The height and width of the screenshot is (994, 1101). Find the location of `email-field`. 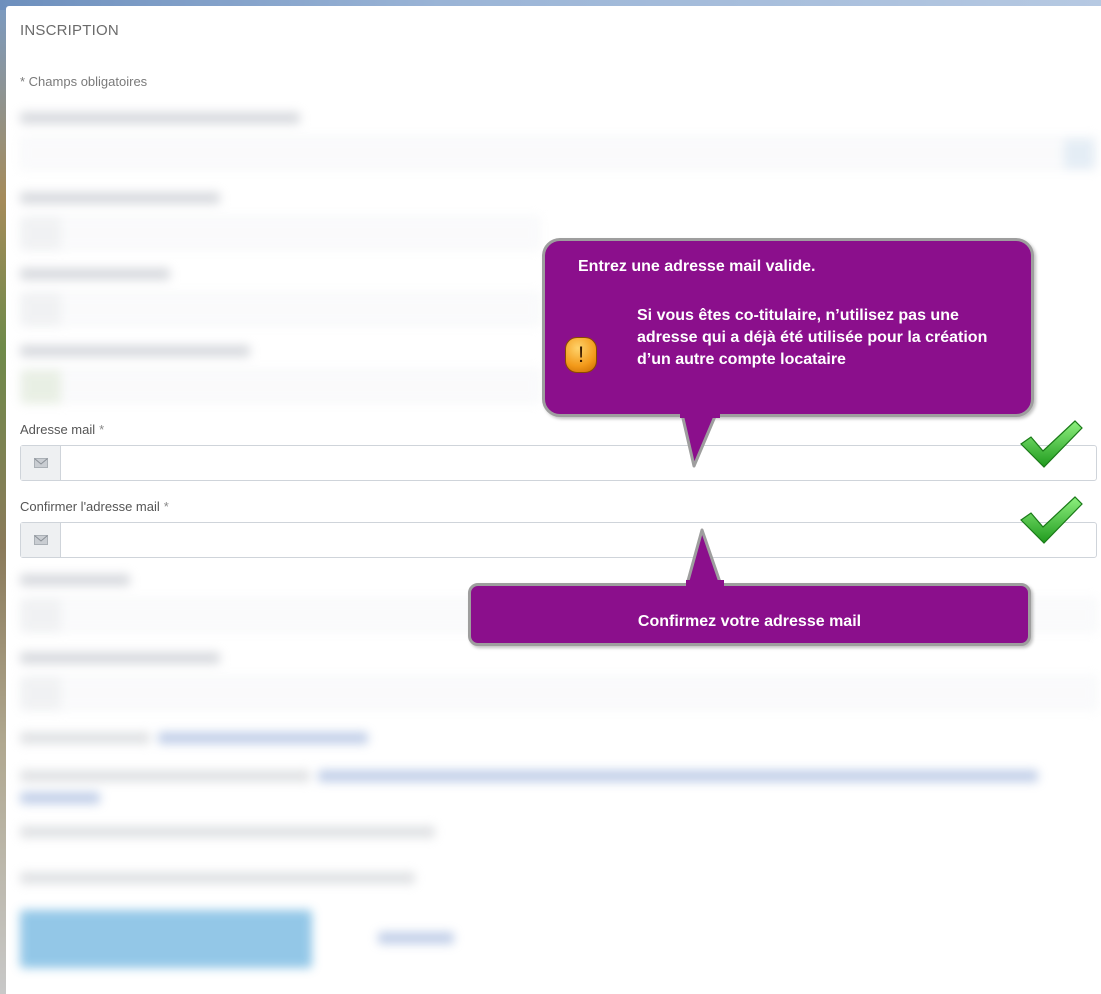

email-field is located at coordinates (578, 463).